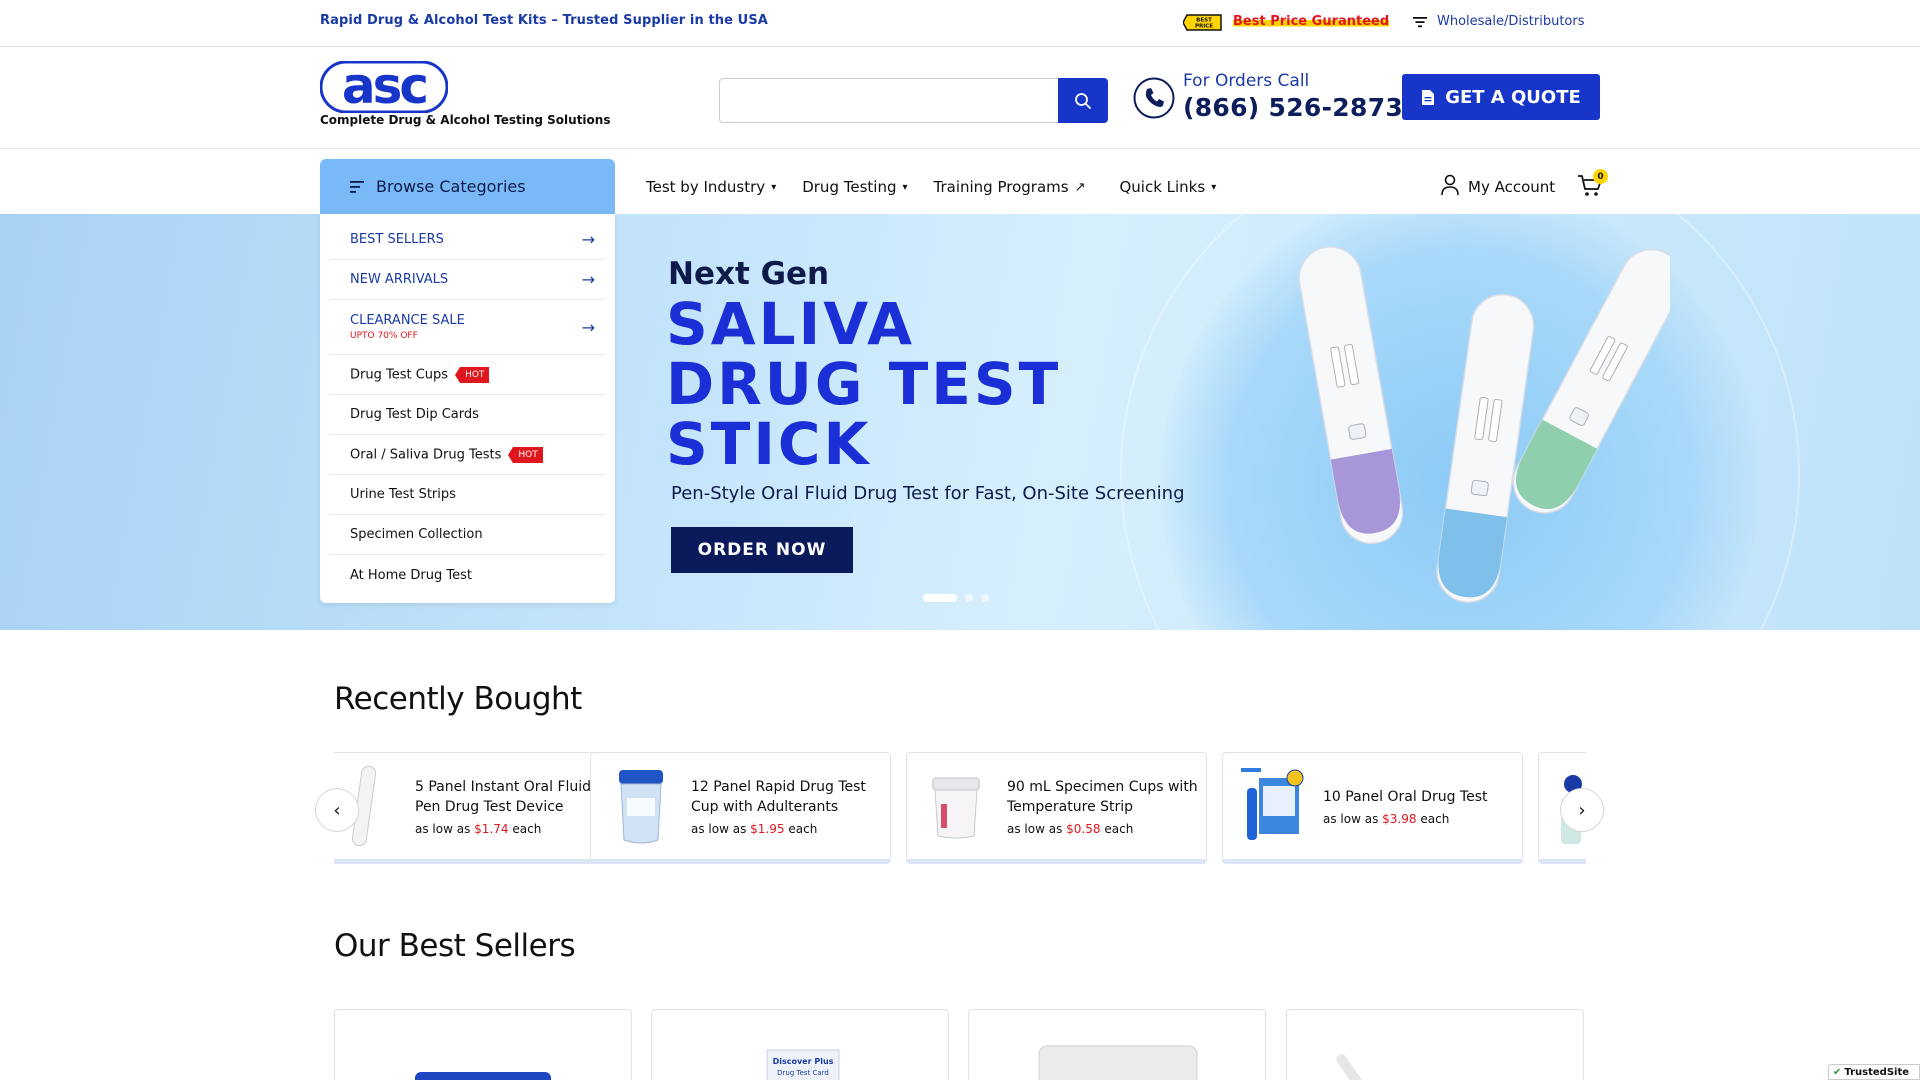  I want to click on search-input, so click(889, 100).